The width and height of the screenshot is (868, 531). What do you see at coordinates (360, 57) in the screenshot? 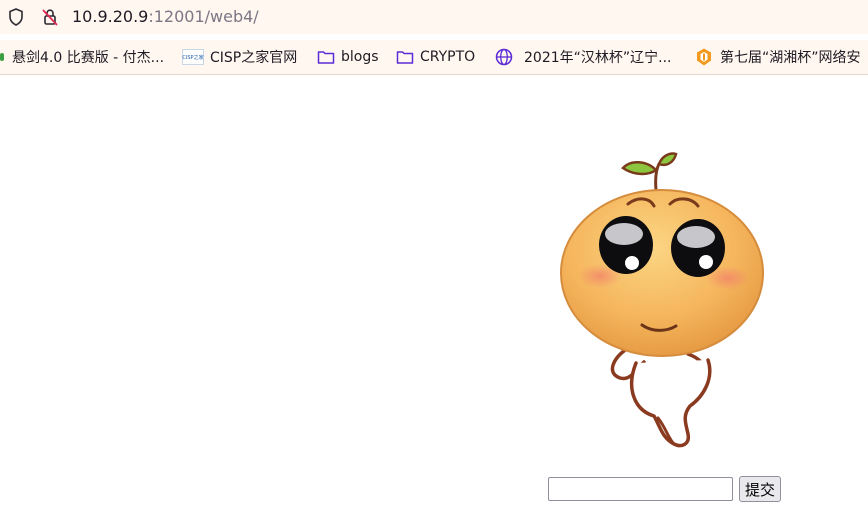
I see `bookmark-label: blogs` at bounding box center [360, 57].